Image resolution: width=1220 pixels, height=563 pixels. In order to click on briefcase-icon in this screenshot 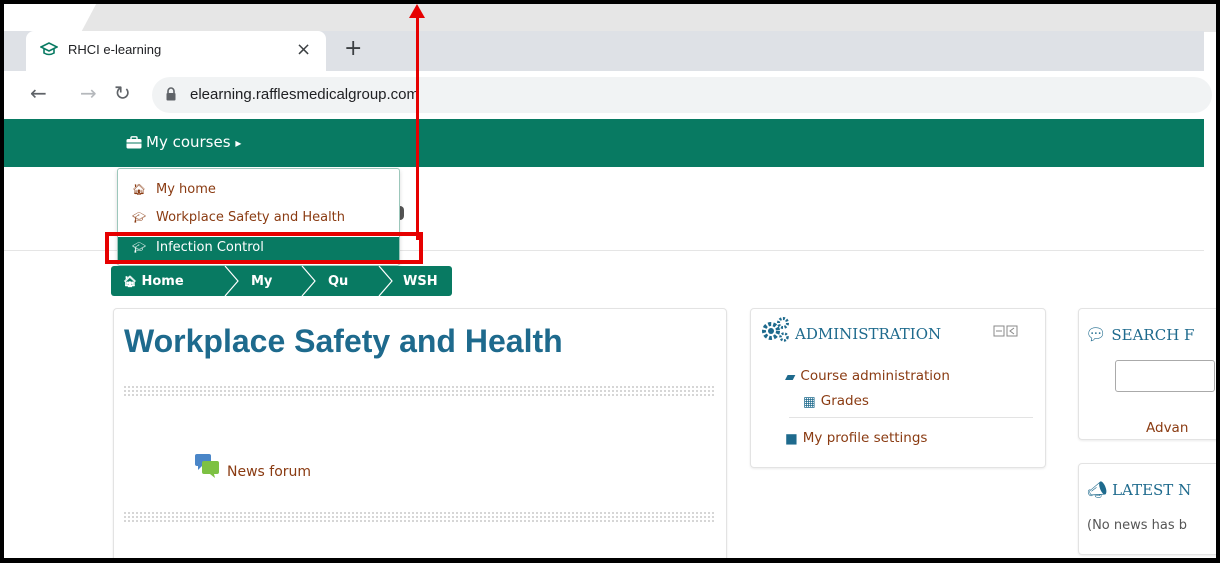, I will do `click(134, 142)`.